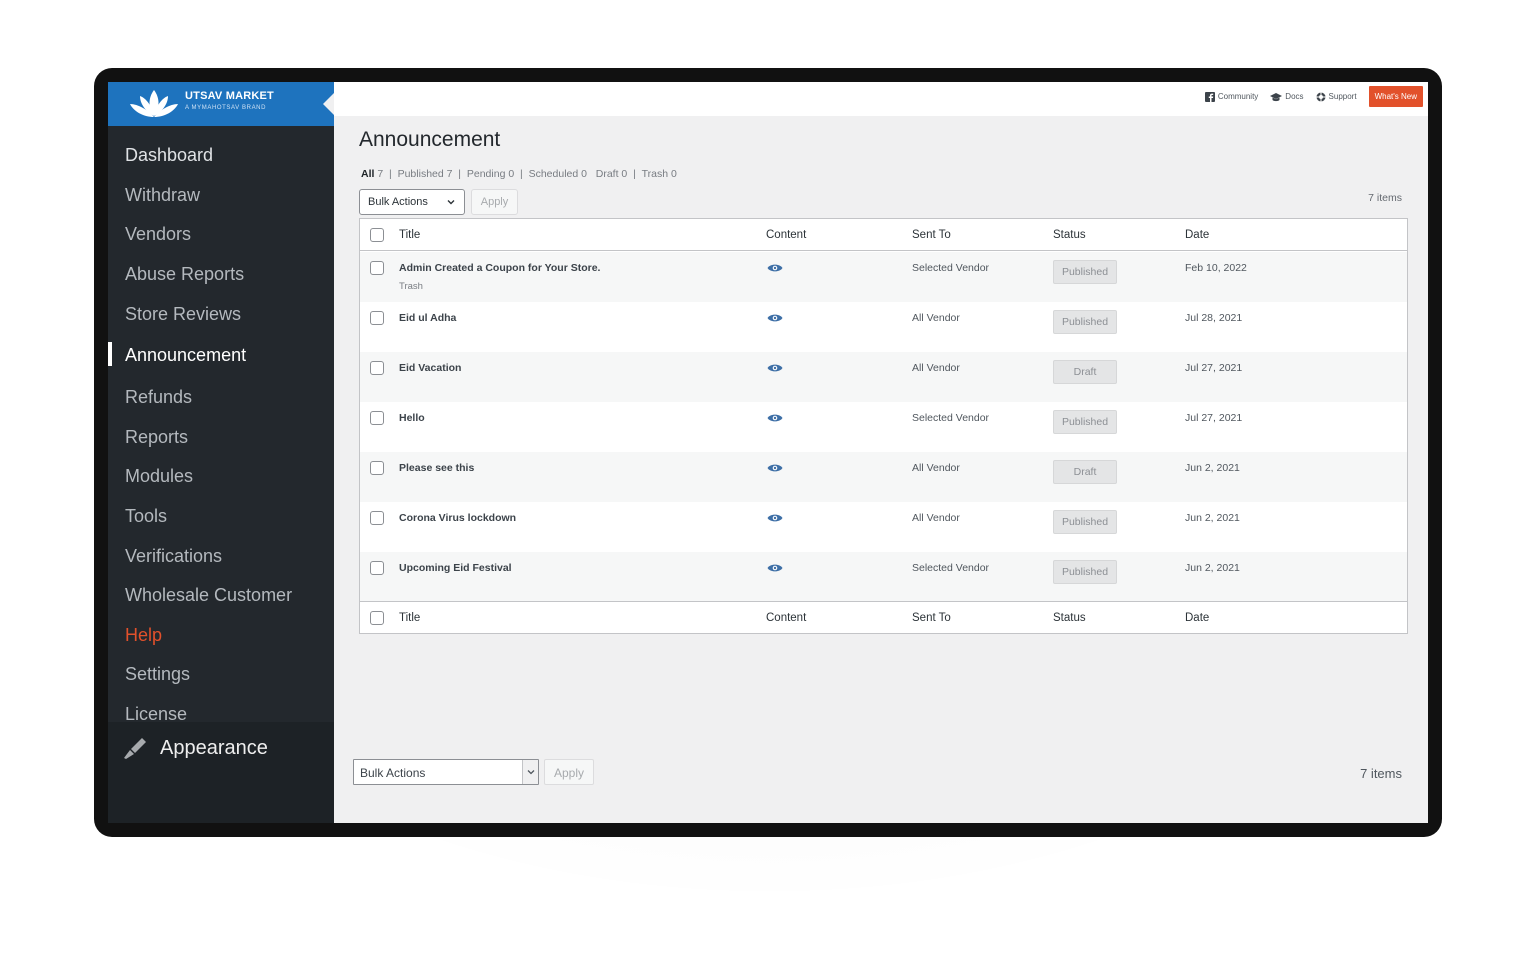  I want to click on row-title: Hello, so click(412, 418).